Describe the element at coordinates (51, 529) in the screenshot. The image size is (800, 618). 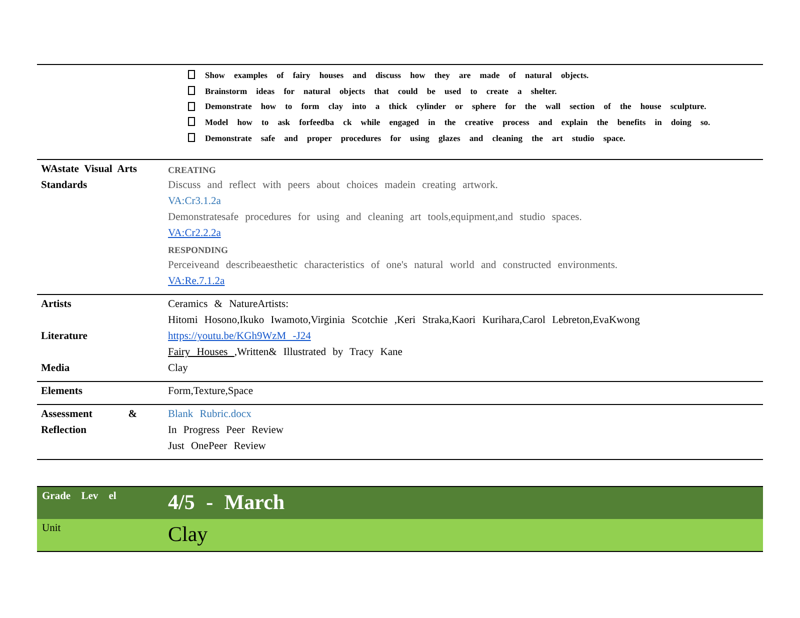
I see `summary-label: Unit` at that location.